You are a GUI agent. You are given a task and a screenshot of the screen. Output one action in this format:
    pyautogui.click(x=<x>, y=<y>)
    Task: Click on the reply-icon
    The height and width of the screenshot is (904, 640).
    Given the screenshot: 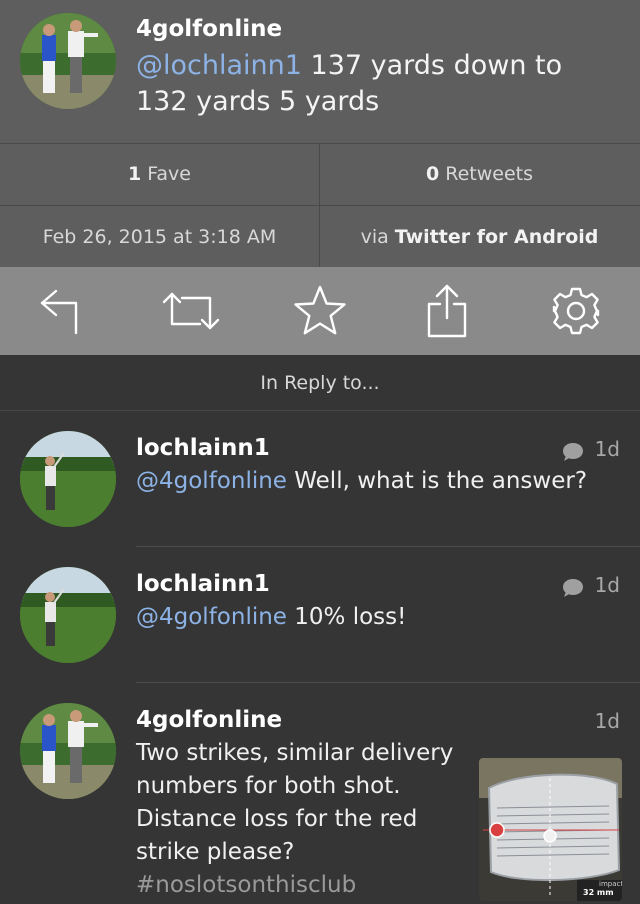 What is the action you would take?
    pyautogui.click(x=59, y=312)
    